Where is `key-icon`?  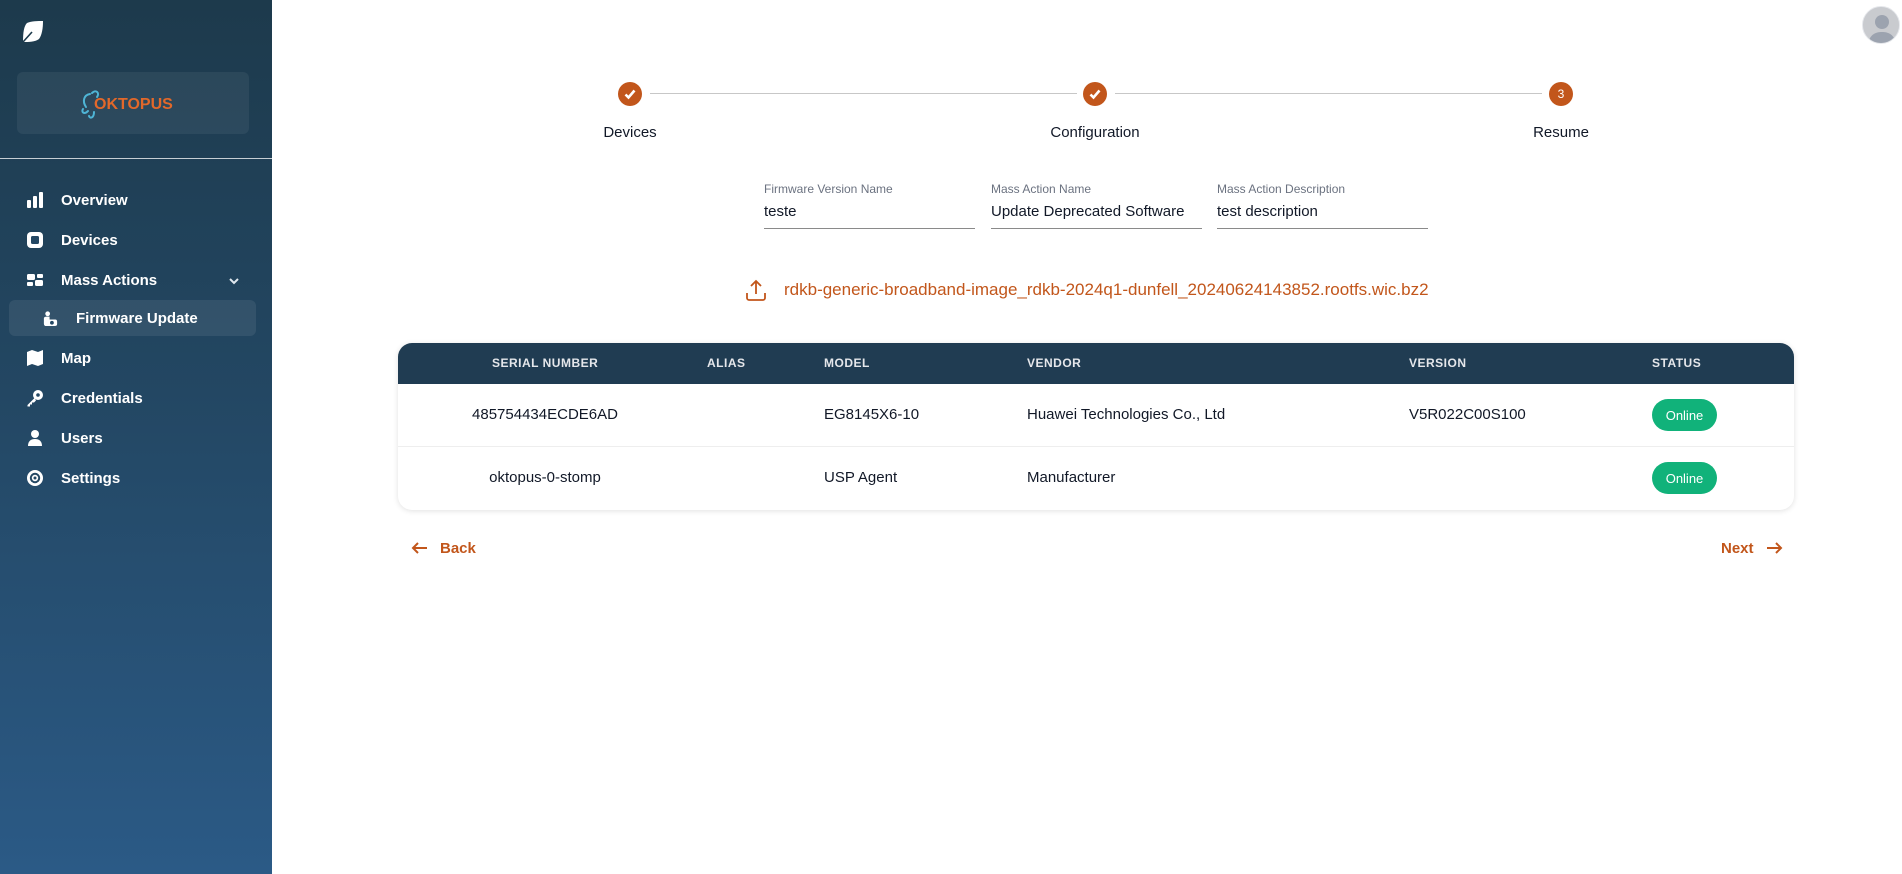 key-icon is located at coordinates (35, 398).